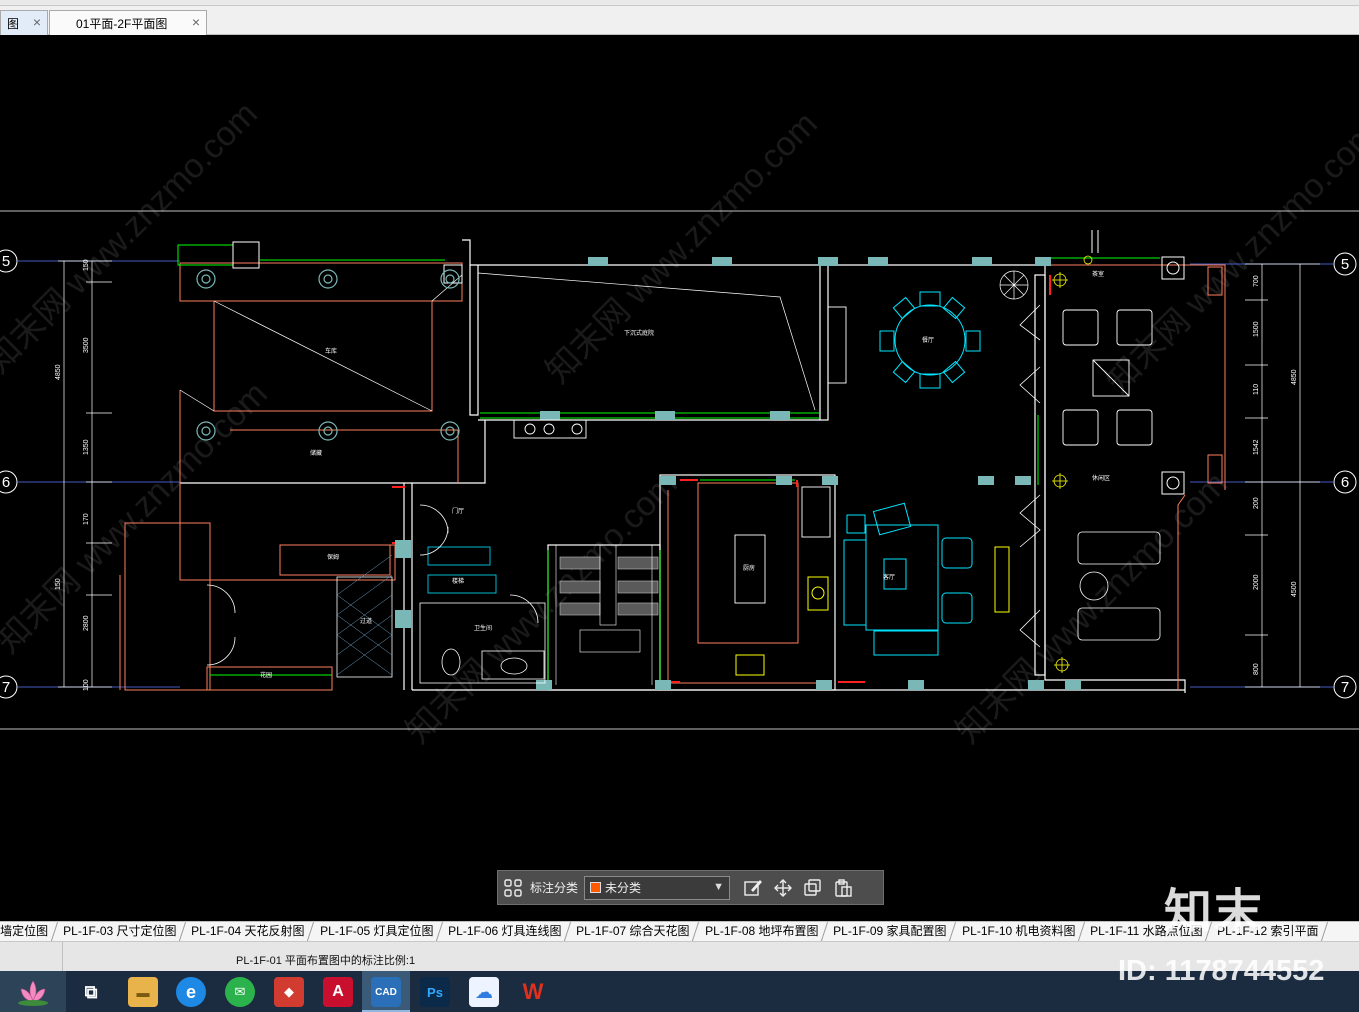 The height and width of the screenshot is (1012, 1359). I want to click on layout-tab: PL-1F-06 灯具连线图, so click(504, 931).